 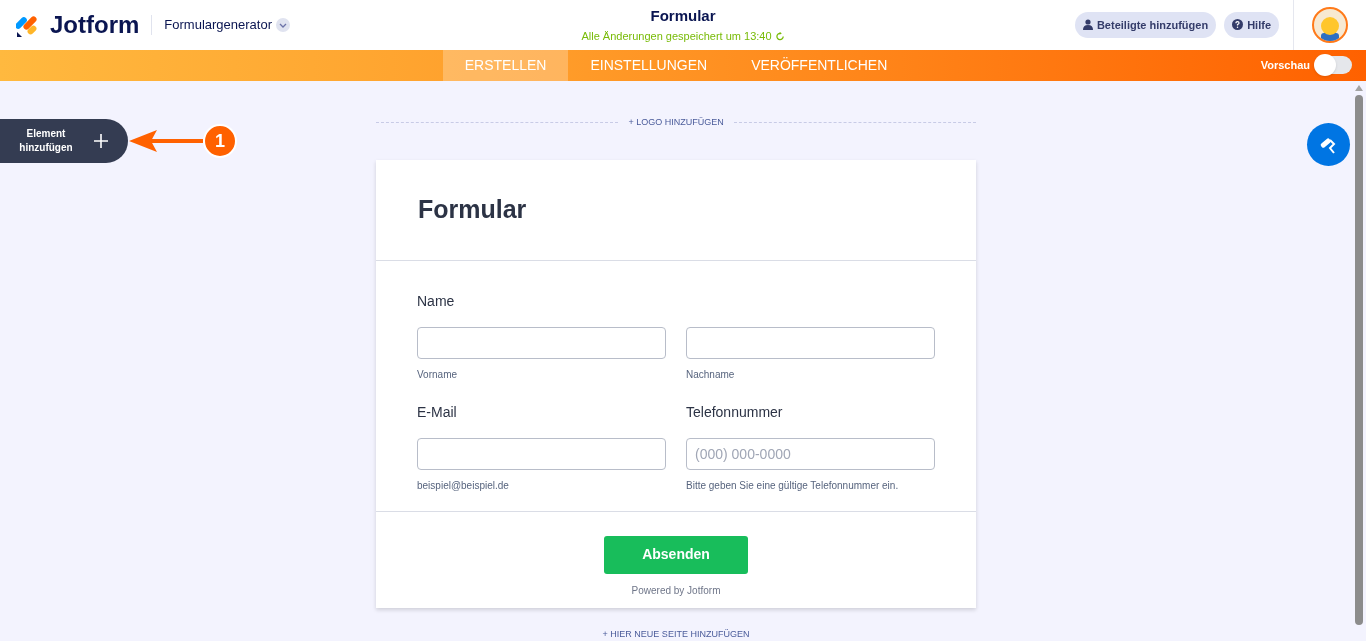 What do you see at coordinates (1238, 25) in the screenshot?
I see `help-icon` at bounding box center [1238, 25].